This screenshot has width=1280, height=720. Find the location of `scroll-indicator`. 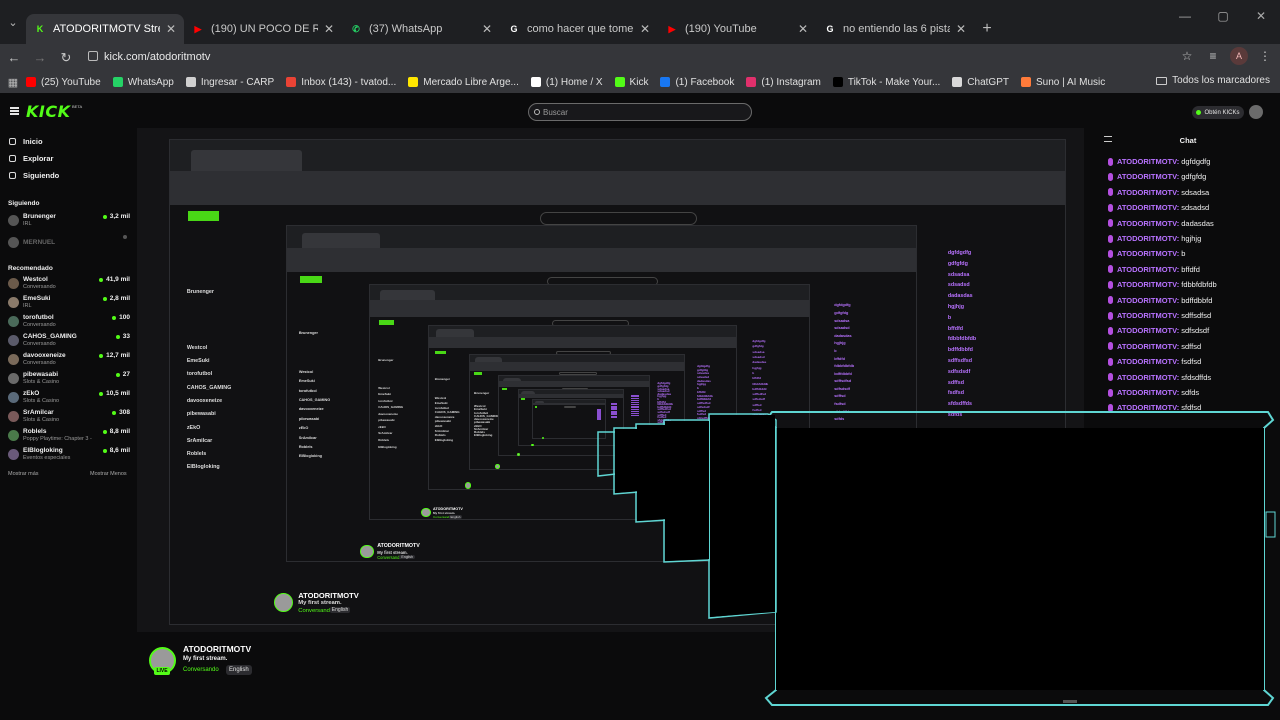

scroll-indicator is located at coordinates (1070, 701).